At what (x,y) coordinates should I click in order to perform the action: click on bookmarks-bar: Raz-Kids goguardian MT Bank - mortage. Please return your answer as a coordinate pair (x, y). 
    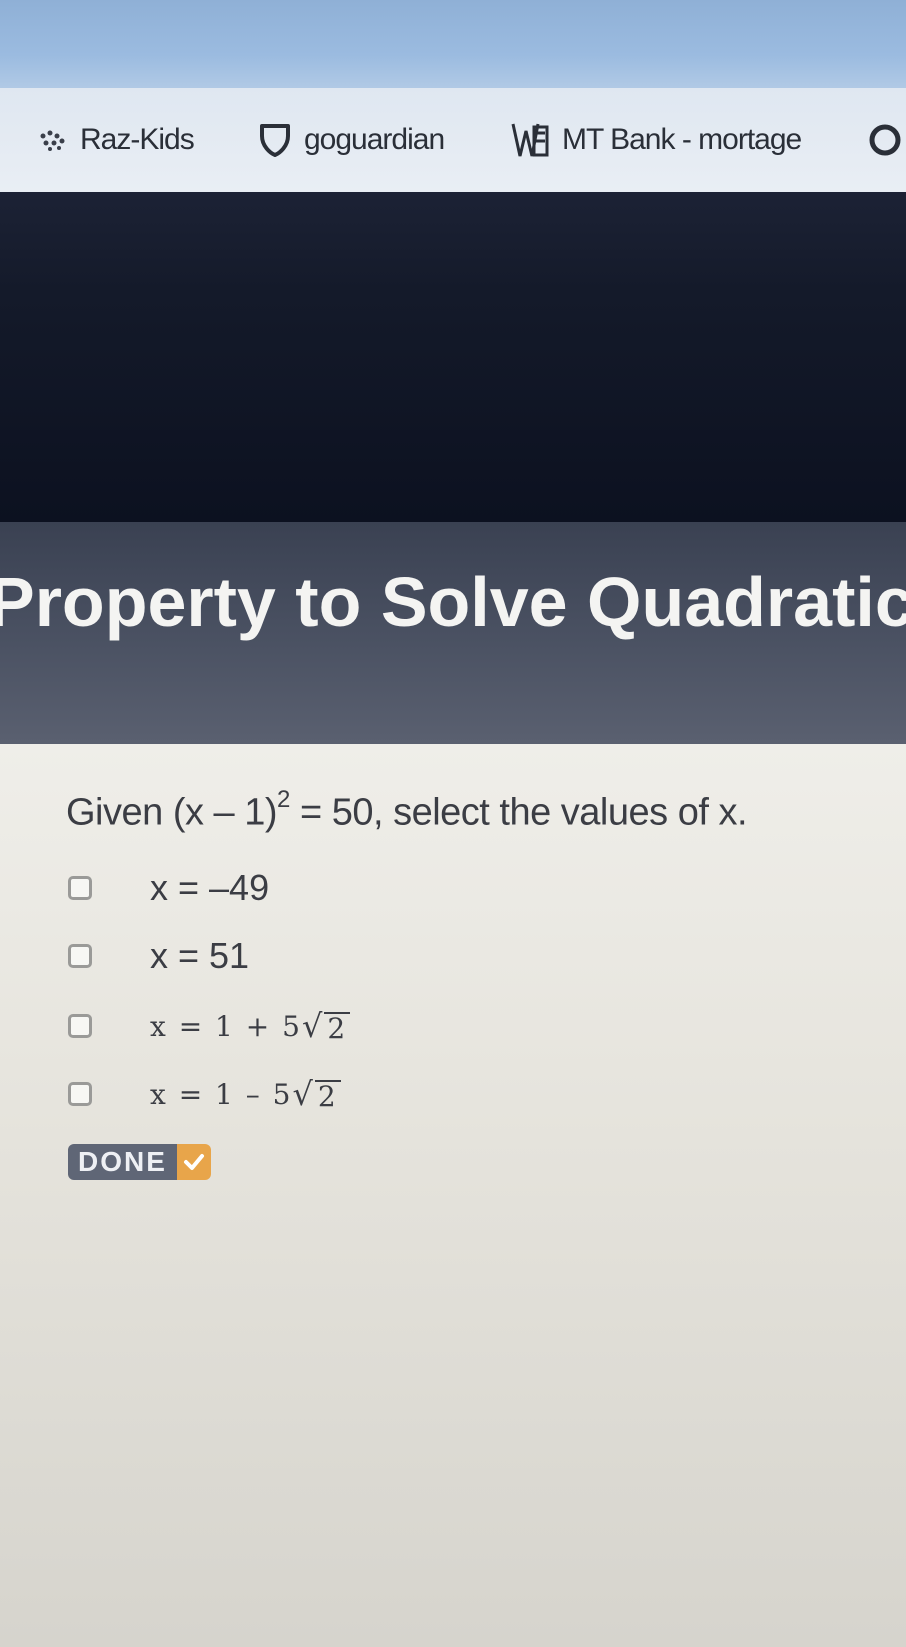
    Looking at the image, I should click on (453, 141).